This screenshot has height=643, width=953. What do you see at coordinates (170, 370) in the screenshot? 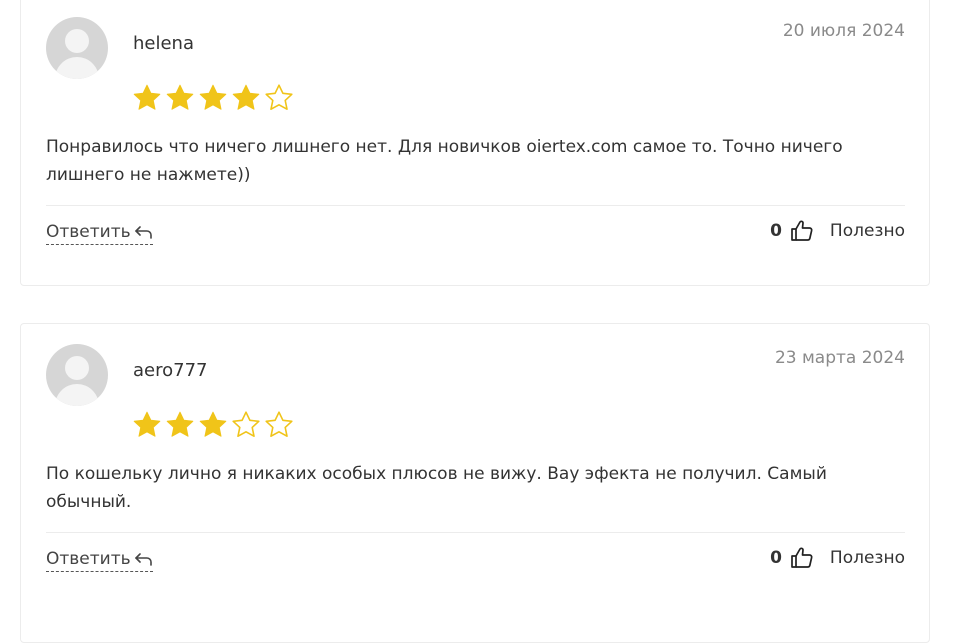
I see `review-author: aero777` at bounding box center [170, 370].